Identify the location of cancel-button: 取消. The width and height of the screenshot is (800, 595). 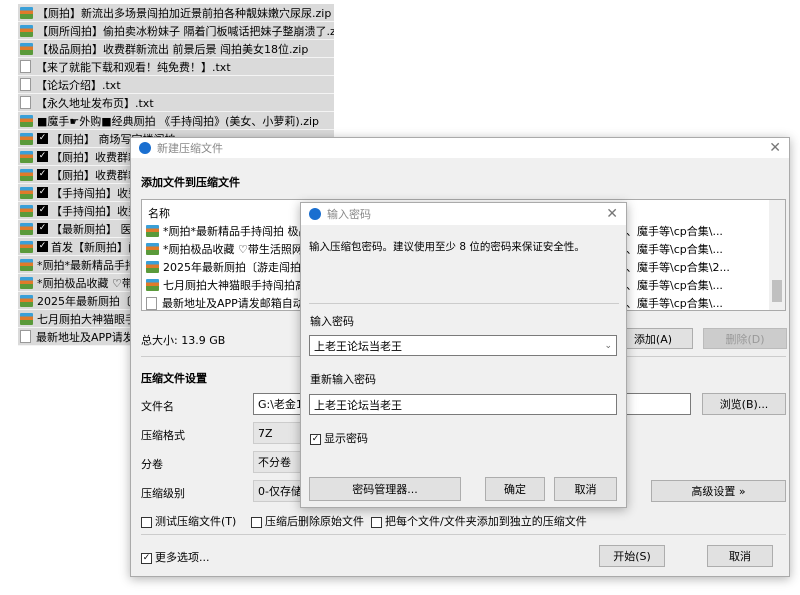
(740, 556).